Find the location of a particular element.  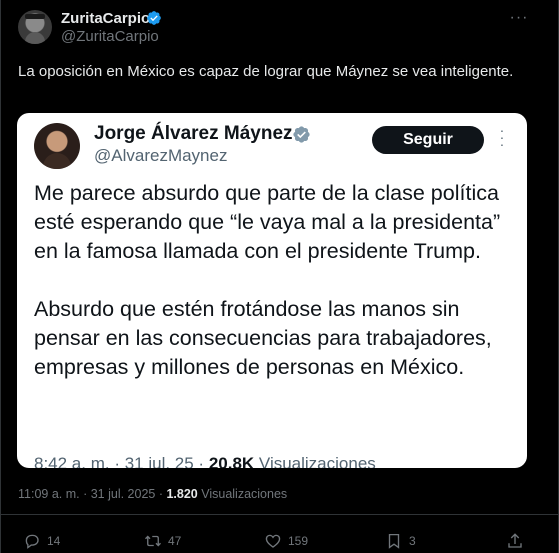

embedded-meta-time: 8:42 a. m. · 31 jul. 25 · is located at coordinates (121, 461).